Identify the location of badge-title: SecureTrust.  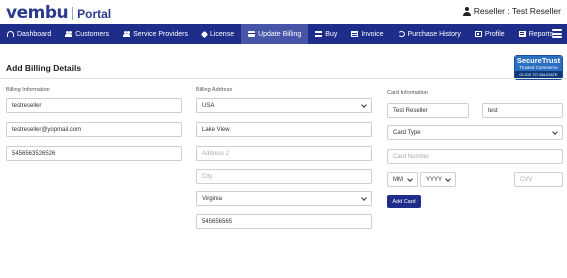
(538, 60).